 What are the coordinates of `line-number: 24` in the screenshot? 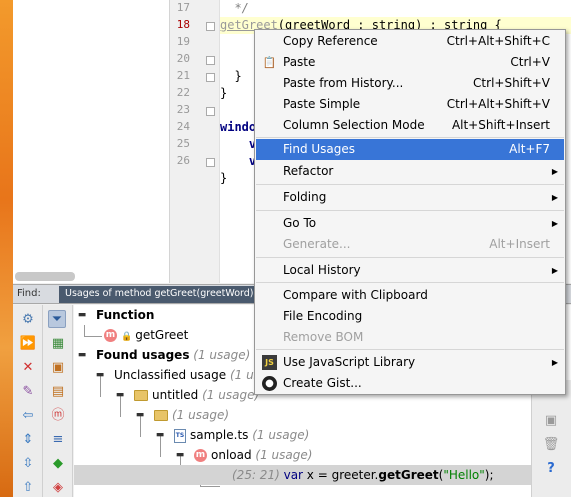 It's located at (183, 126).